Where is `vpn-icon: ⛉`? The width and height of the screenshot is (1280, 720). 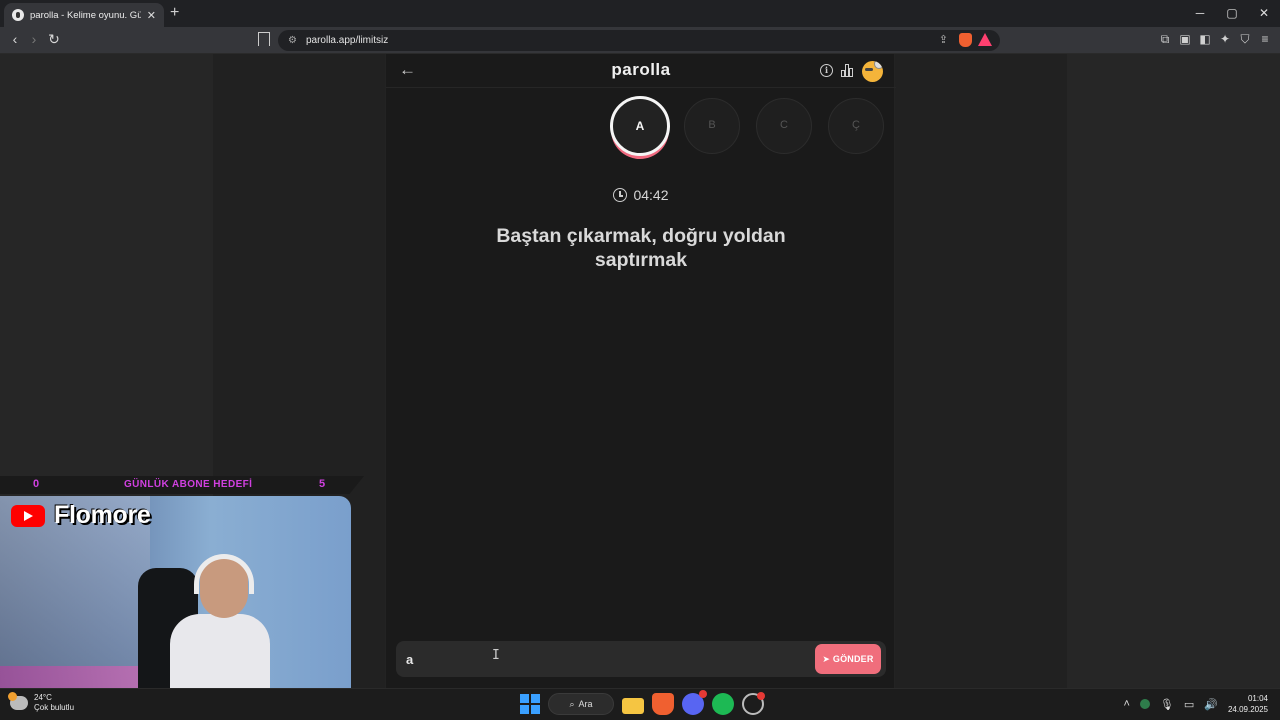 vpn-icon: ⛉ is located at coordinates (1245, 39).